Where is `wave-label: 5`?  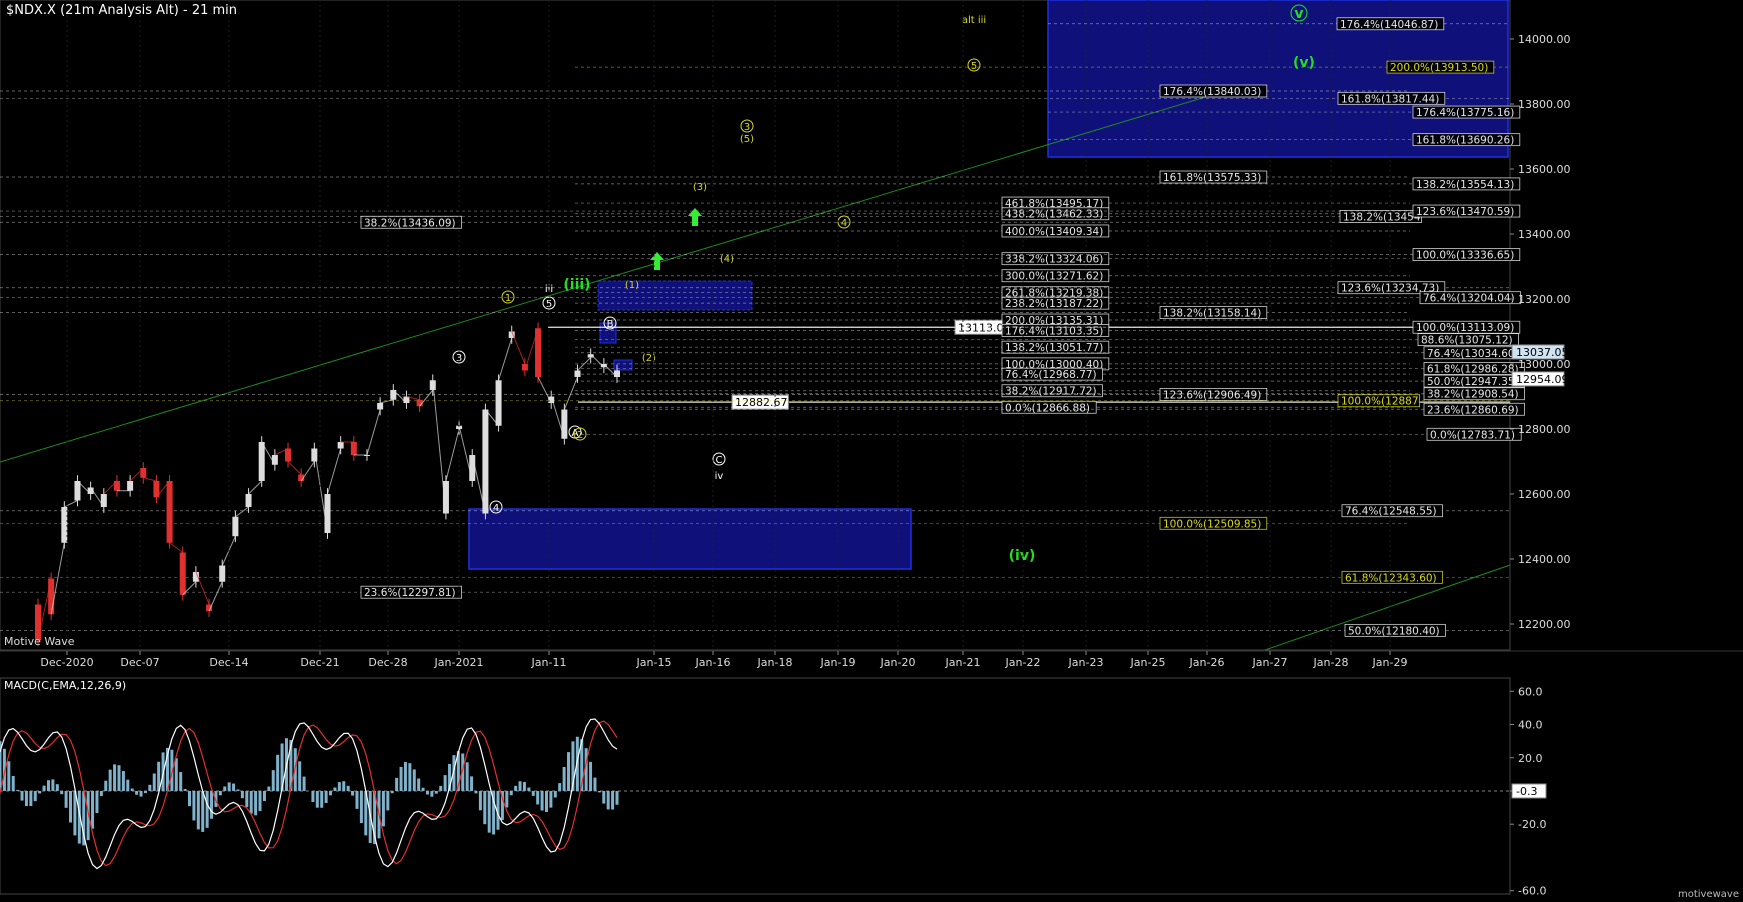
wave-label: 5 is located at coordinates (974, 66).